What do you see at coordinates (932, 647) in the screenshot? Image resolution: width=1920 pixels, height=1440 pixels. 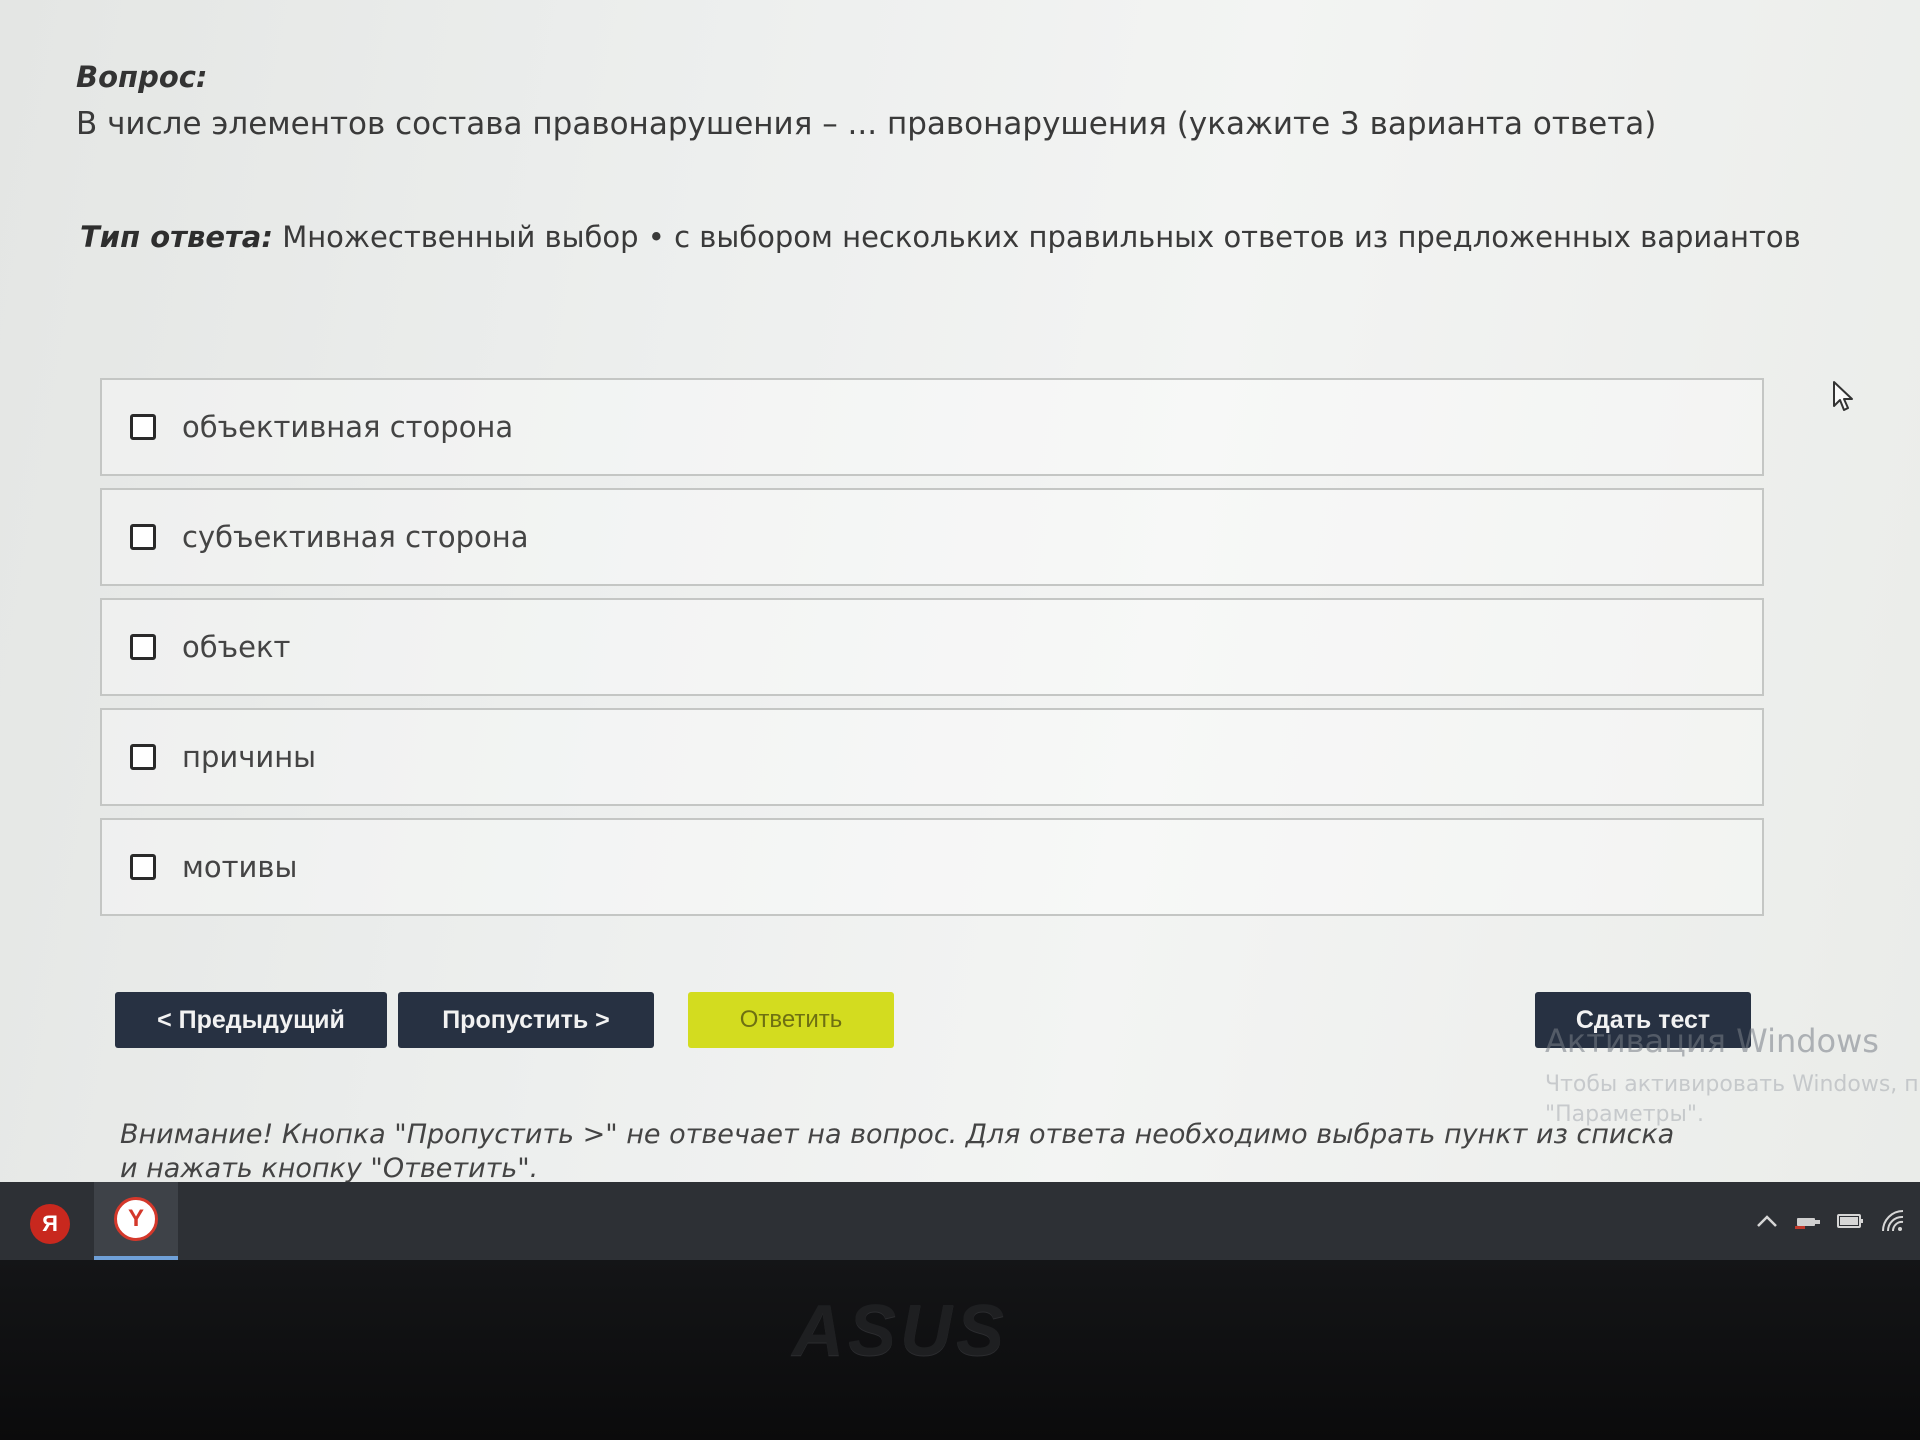 I see `option-item: объект` at bounding box center [932, 647].